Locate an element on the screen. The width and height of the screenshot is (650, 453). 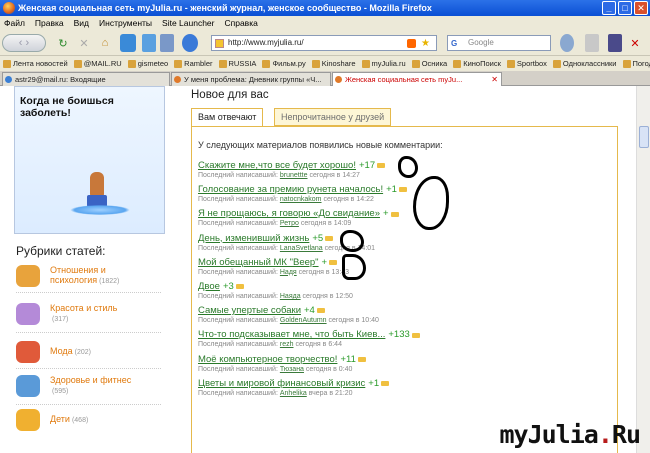
ad-banner: Когда не боишься заболеть! is located at coordinates (89, 160).